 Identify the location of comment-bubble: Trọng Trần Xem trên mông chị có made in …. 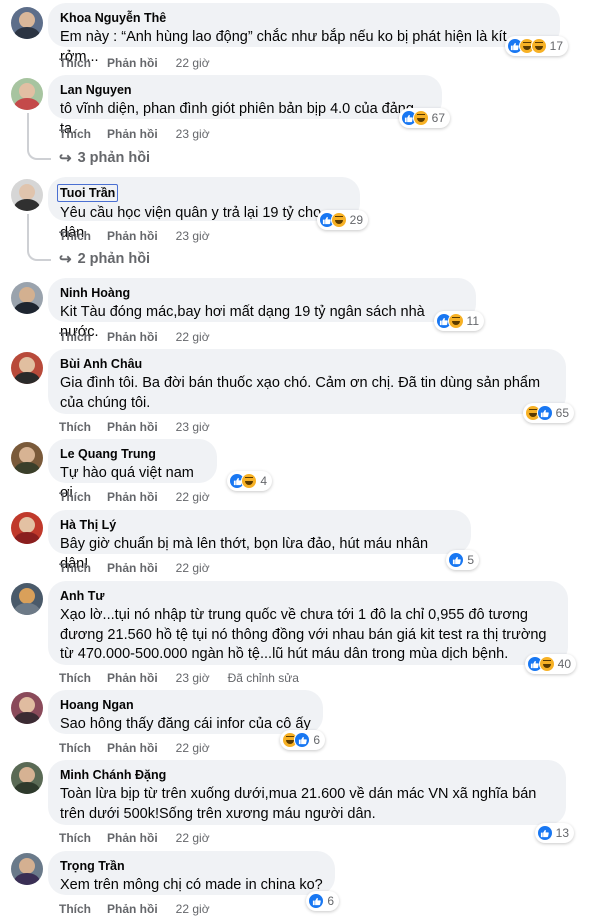
(193, 881).